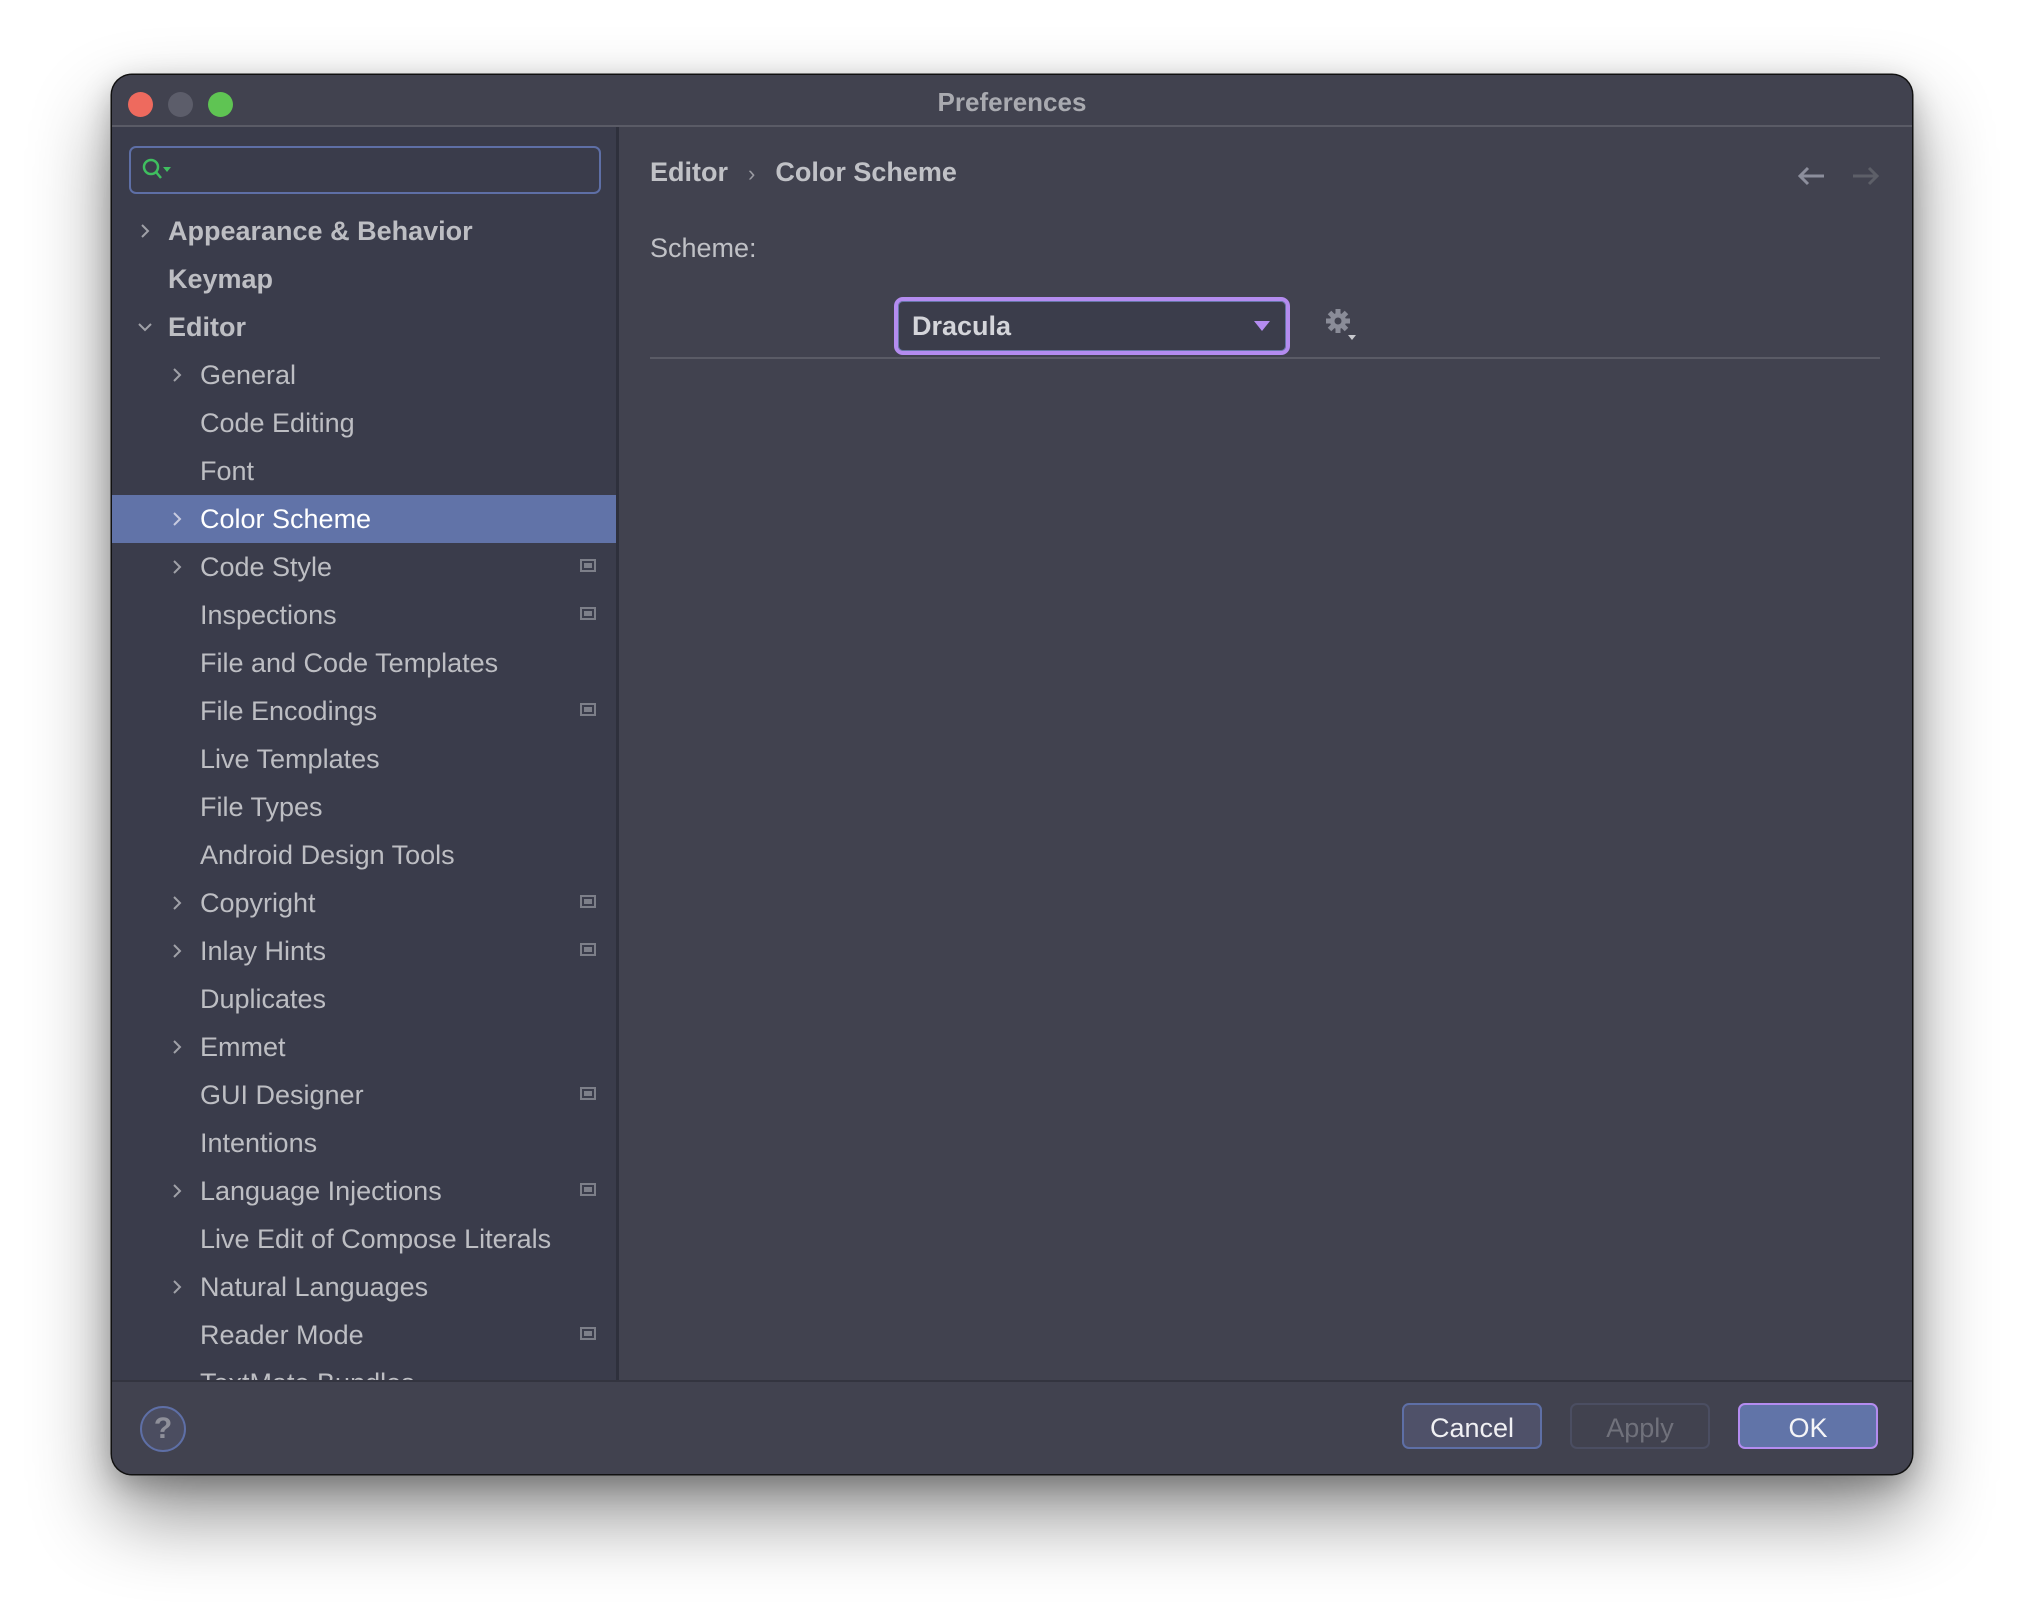 The image size is (2024, 1624). Describe the element at coordinates (364, 327) in the screenshot. I see `tree-item-editor: Editor` at that location.